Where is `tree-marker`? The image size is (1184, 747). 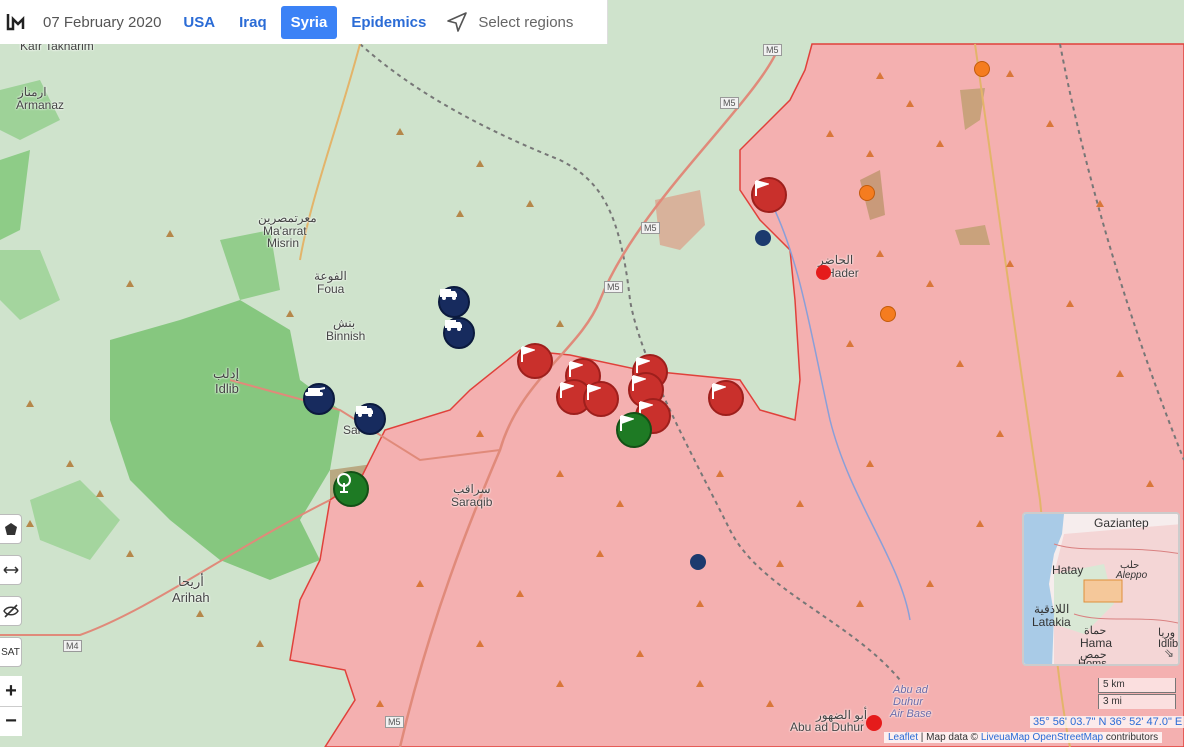
tree-marker is located at coordinates (351, 489).